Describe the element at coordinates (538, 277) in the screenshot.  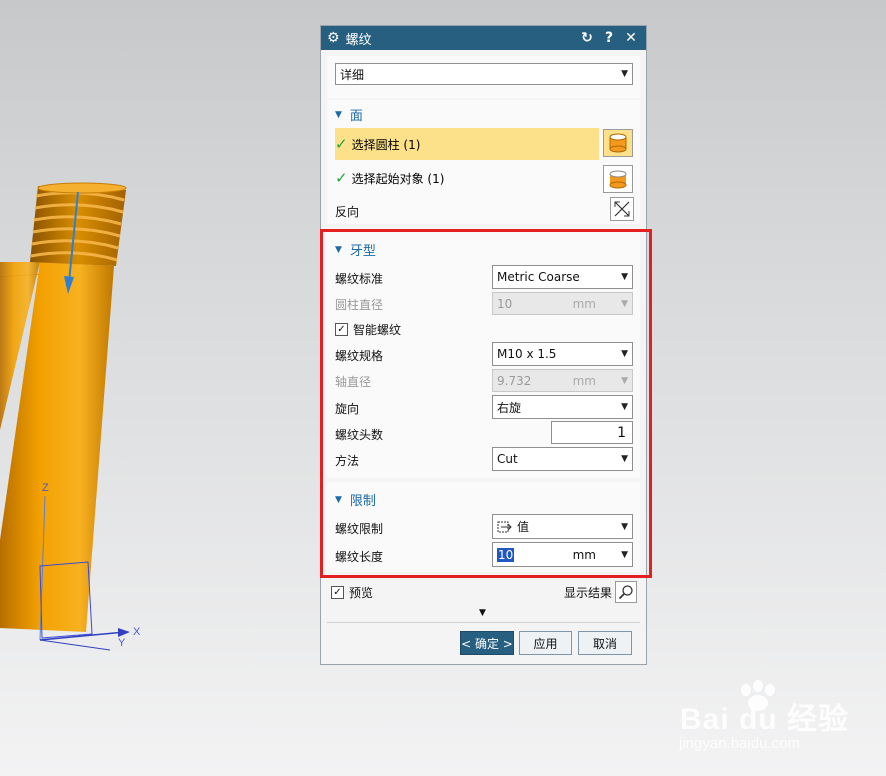
I see `thread-standard-value: Metric Coarse` at that location.